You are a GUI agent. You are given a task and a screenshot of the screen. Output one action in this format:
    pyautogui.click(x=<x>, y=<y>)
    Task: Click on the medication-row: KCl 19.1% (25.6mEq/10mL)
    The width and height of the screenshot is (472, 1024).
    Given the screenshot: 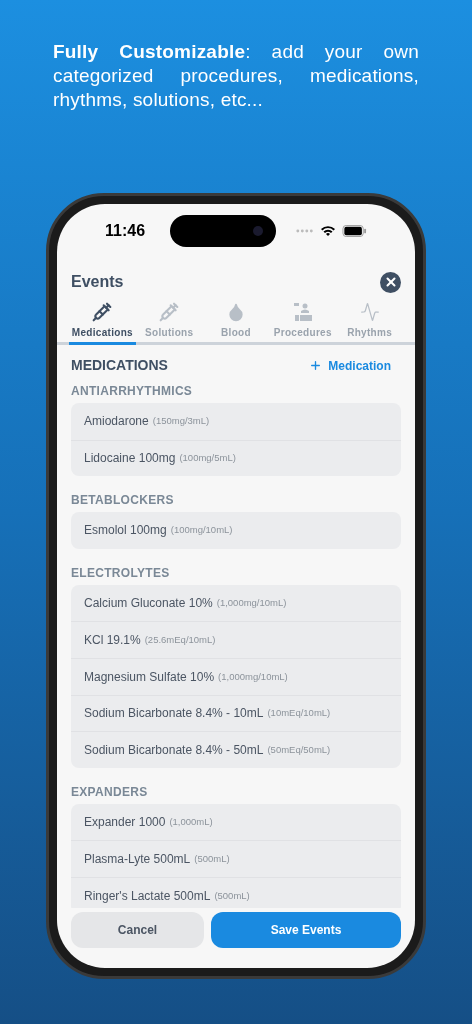 What is the action you would take?
    pyautogui.click(x=236, y=639)
    